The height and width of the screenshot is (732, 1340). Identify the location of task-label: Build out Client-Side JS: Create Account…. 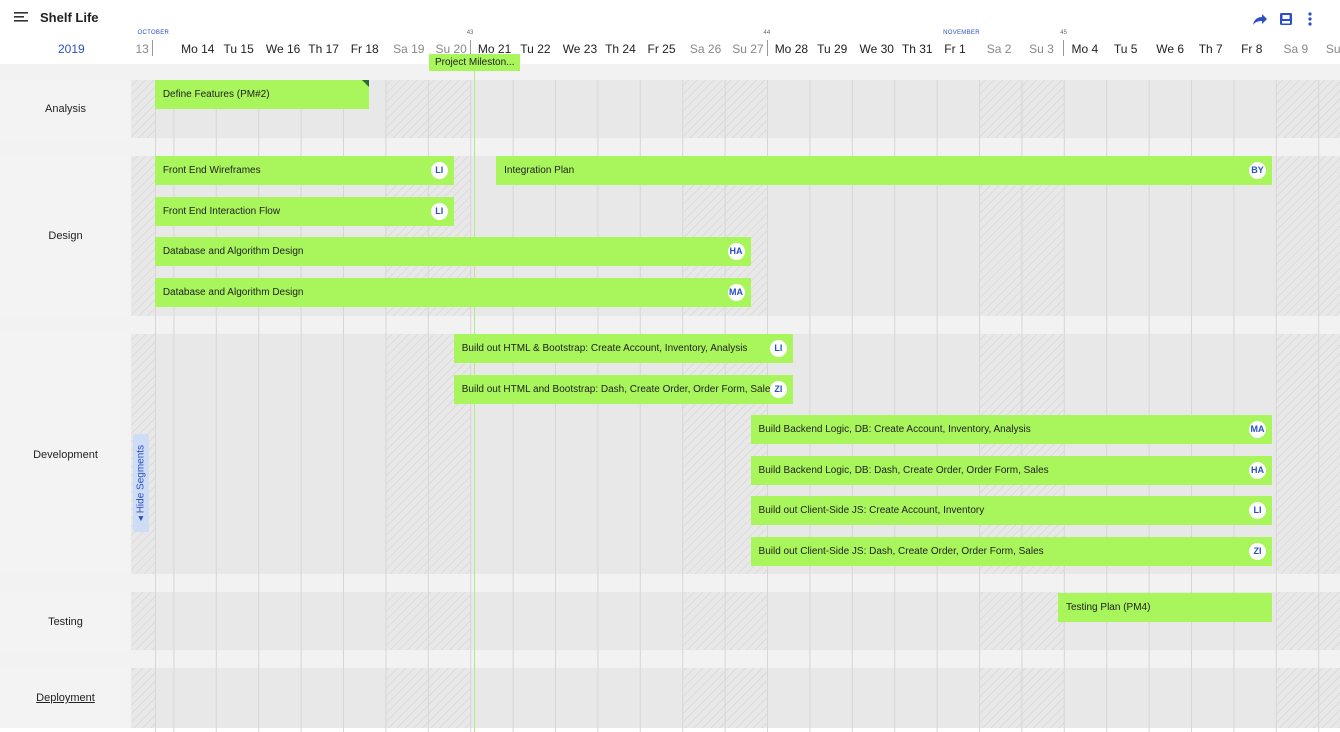
(871, 510).